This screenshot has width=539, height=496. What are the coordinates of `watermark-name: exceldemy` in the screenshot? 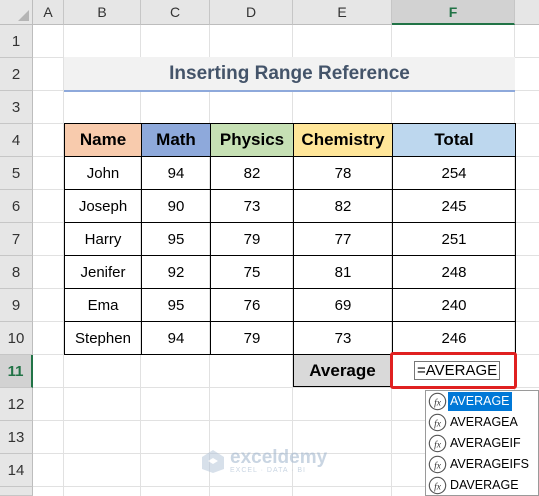 It's located at (279, 457).